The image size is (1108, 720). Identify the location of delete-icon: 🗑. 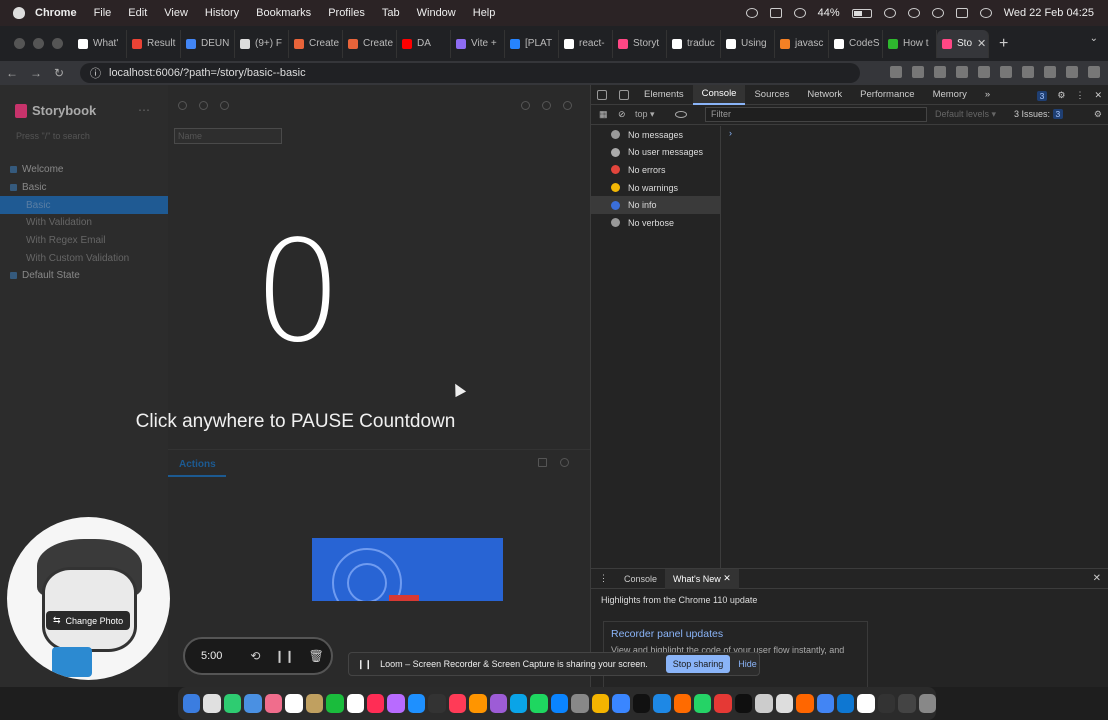
(316, 656).